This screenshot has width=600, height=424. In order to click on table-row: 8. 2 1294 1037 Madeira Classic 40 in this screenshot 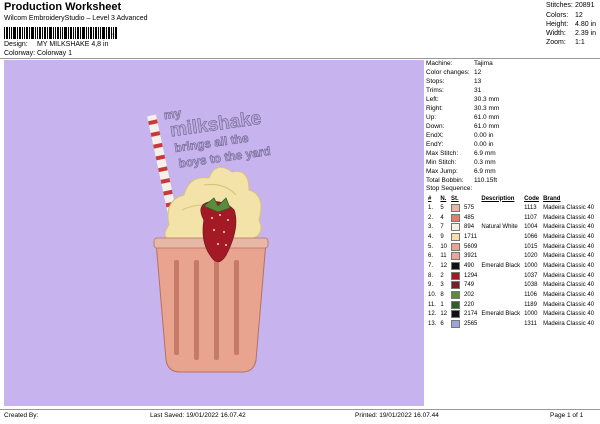, I will do `click(511, 276)`.